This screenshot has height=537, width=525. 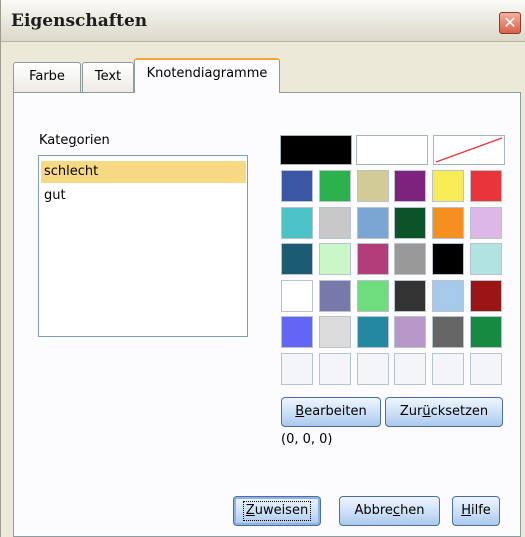 I want to click on swatch-black-wide, so click(x=316, y=150).